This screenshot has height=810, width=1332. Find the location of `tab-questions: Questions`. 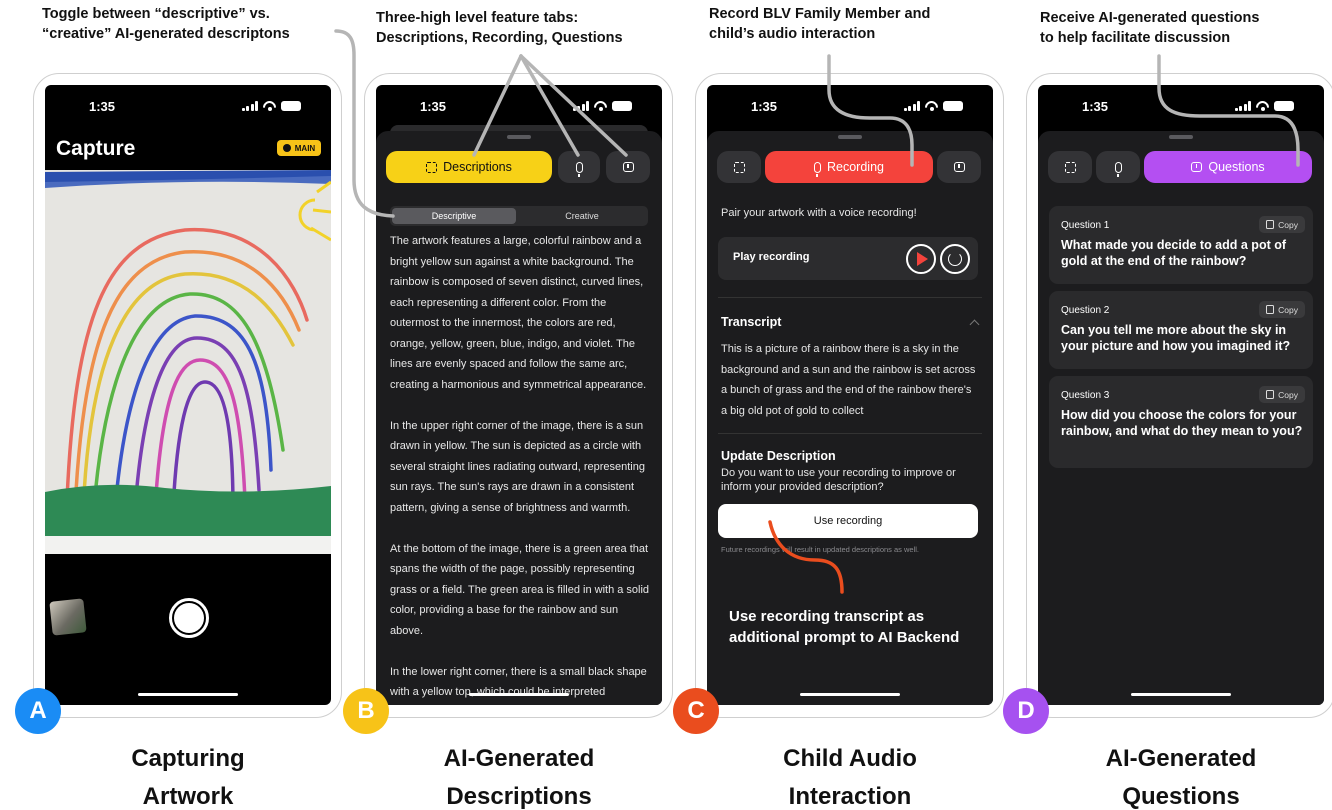

tab-questions: Questions is located at coordinates (1228, 167).